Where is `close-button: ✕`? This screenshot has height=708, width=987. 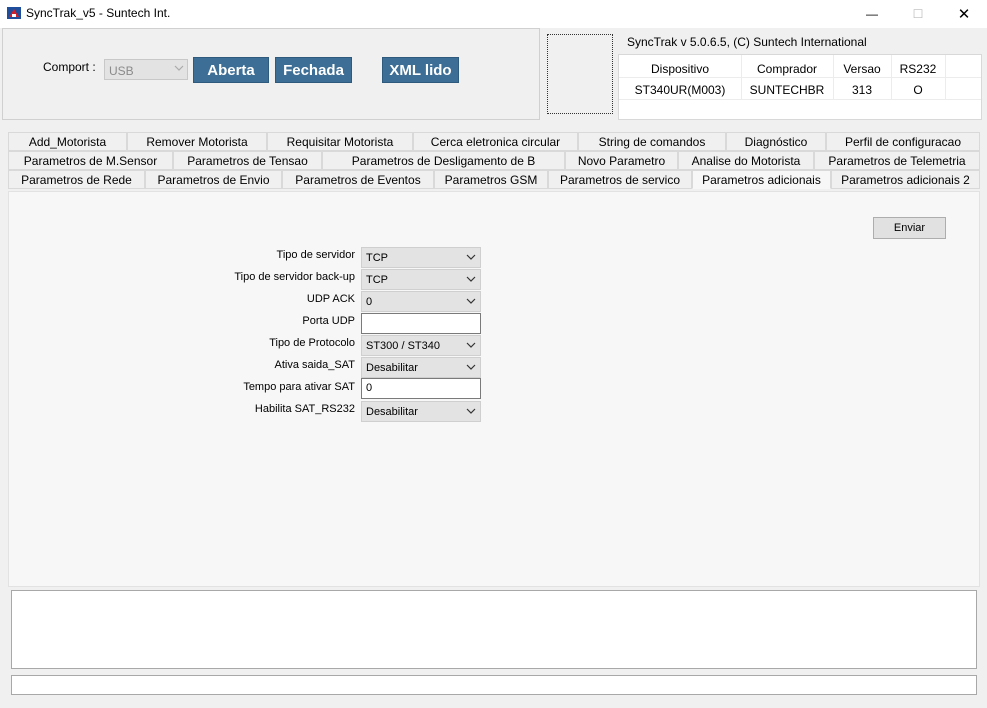 close-button: ✕ is located at coordinates (964, 14).